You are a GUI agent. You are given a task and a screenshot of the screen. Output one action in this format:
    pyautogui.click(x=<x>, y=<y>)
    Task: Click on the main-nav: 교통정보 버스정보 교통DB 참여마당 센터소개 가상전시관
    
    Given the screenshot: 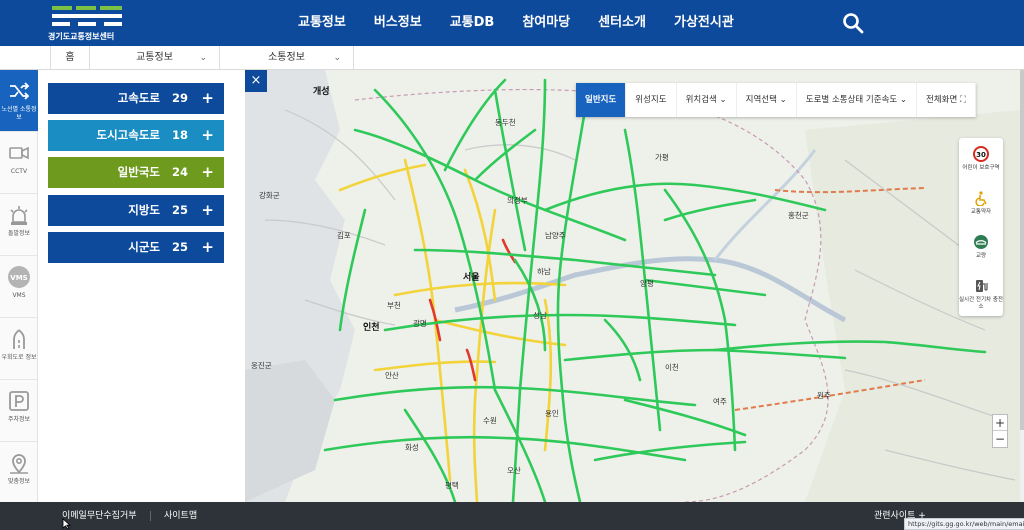 What is the action you would take?
    pyautogui.click(x=516, y=23)
    